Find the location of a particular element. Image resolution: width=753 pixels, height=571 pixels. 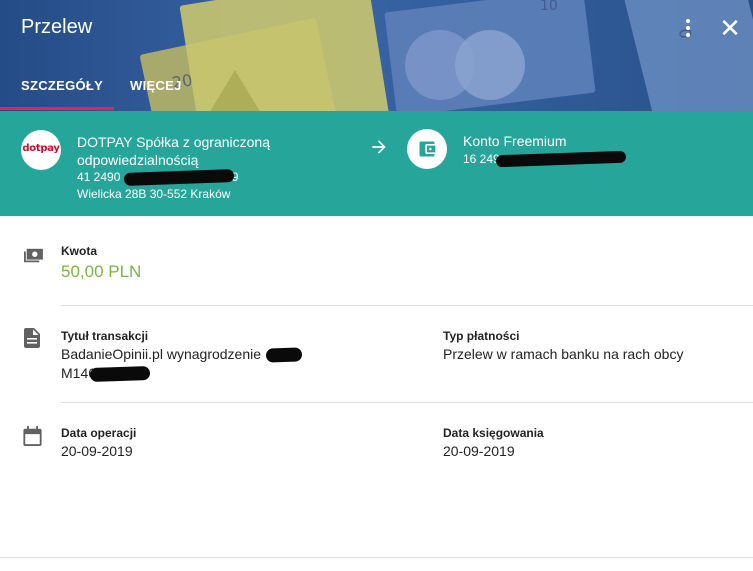

account-logo is located at coordinates (427, 149).